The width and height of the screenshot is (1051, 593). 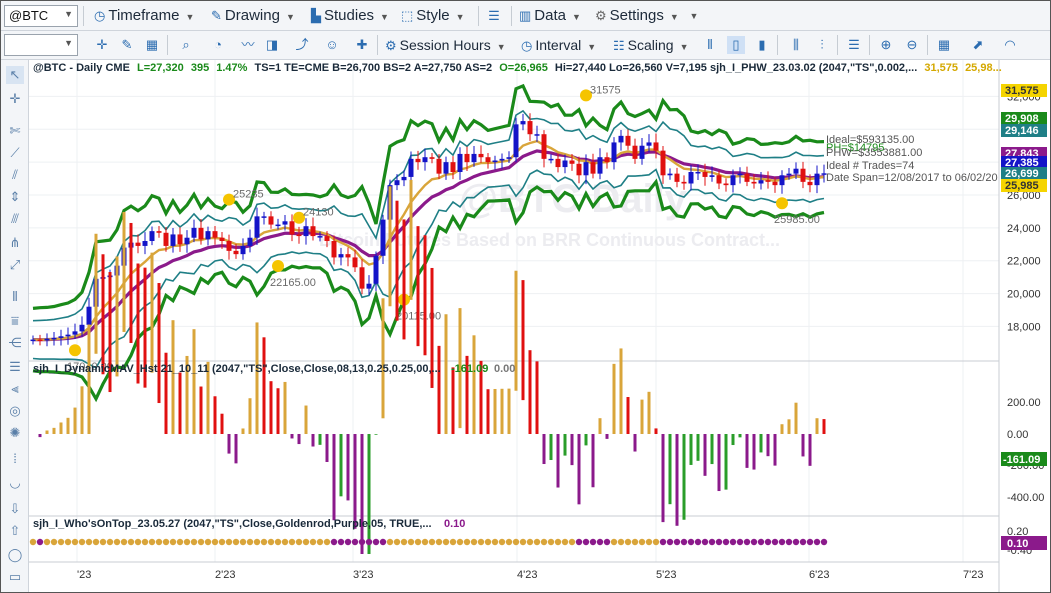 What do you see at coordinates (15, 367) in the screenshot?
I see `hlines-icon: ☰` at bounding box center [15, 367].